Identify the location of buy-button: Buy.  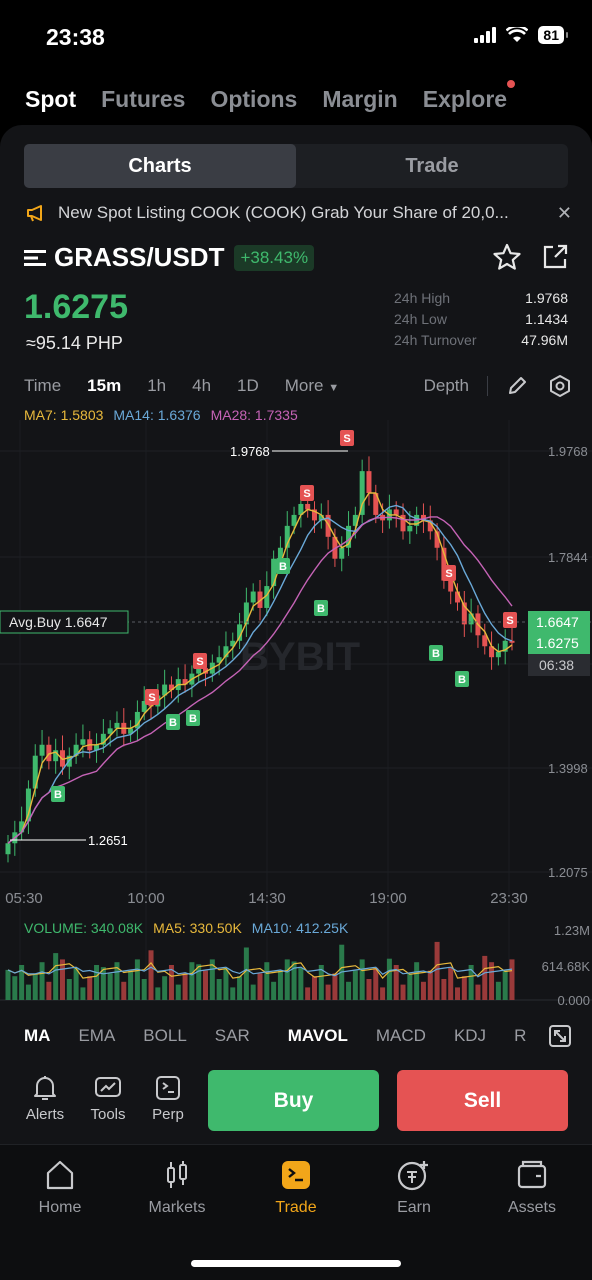
(293, 1100).